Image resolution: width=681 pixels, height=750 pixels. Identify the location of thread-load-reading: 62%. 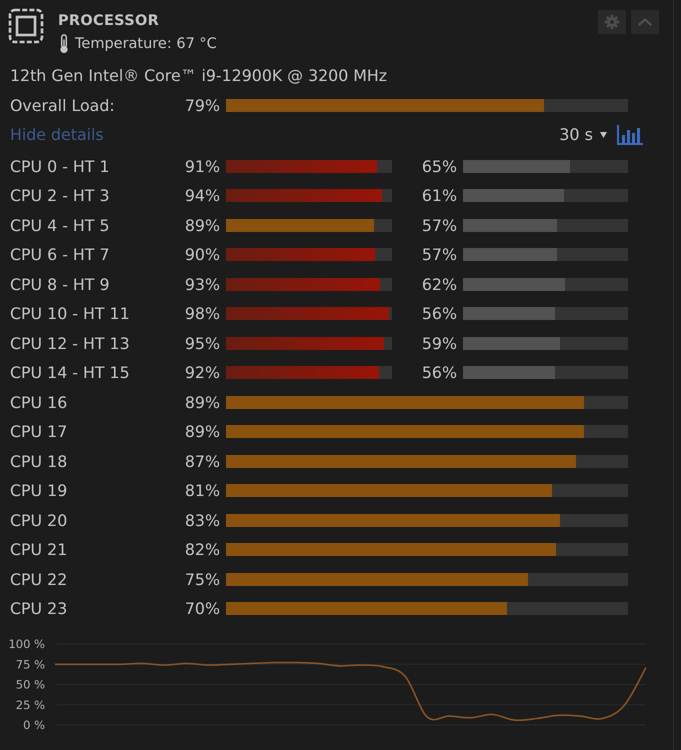
(438, 284).